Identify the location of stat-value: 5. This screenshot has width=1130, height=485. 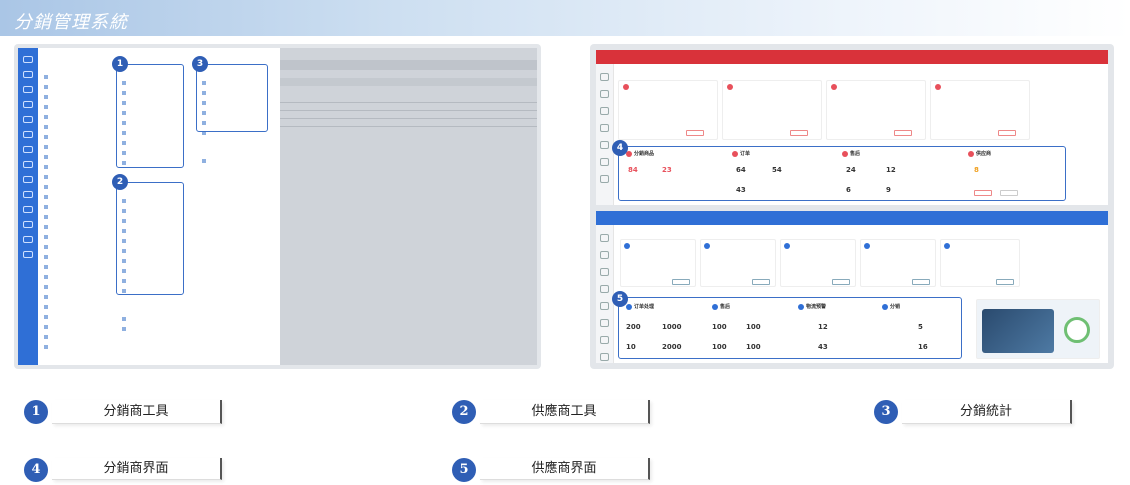
(920, 327).